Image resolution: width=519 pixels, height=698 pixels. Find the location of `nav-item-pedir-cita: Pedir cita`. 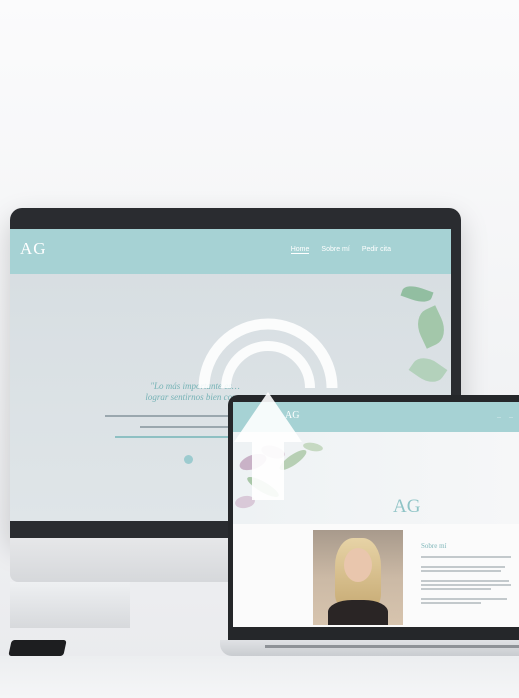

nav-item-pedir-cita: Pedir cita is located at coordinates (376, 250).